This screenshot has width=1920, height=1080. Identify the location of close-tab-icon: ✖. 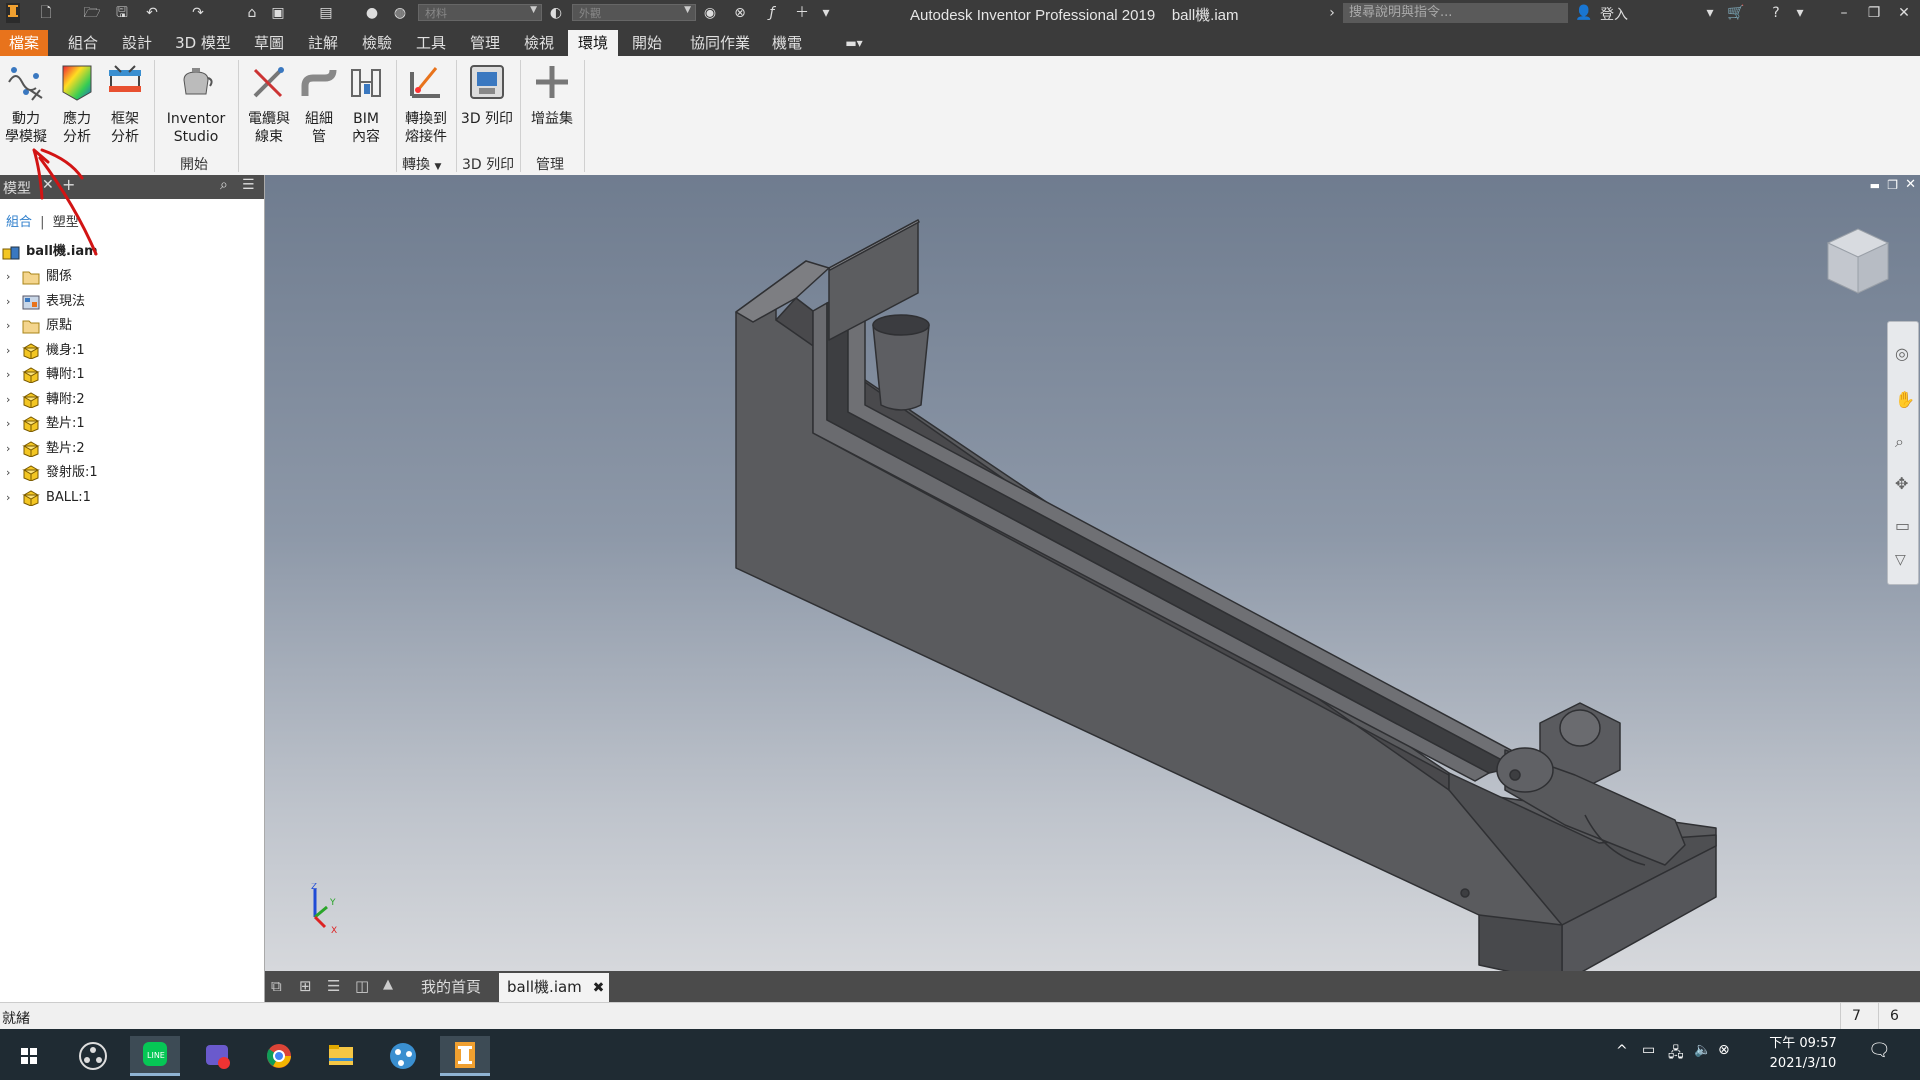
(599, 988).